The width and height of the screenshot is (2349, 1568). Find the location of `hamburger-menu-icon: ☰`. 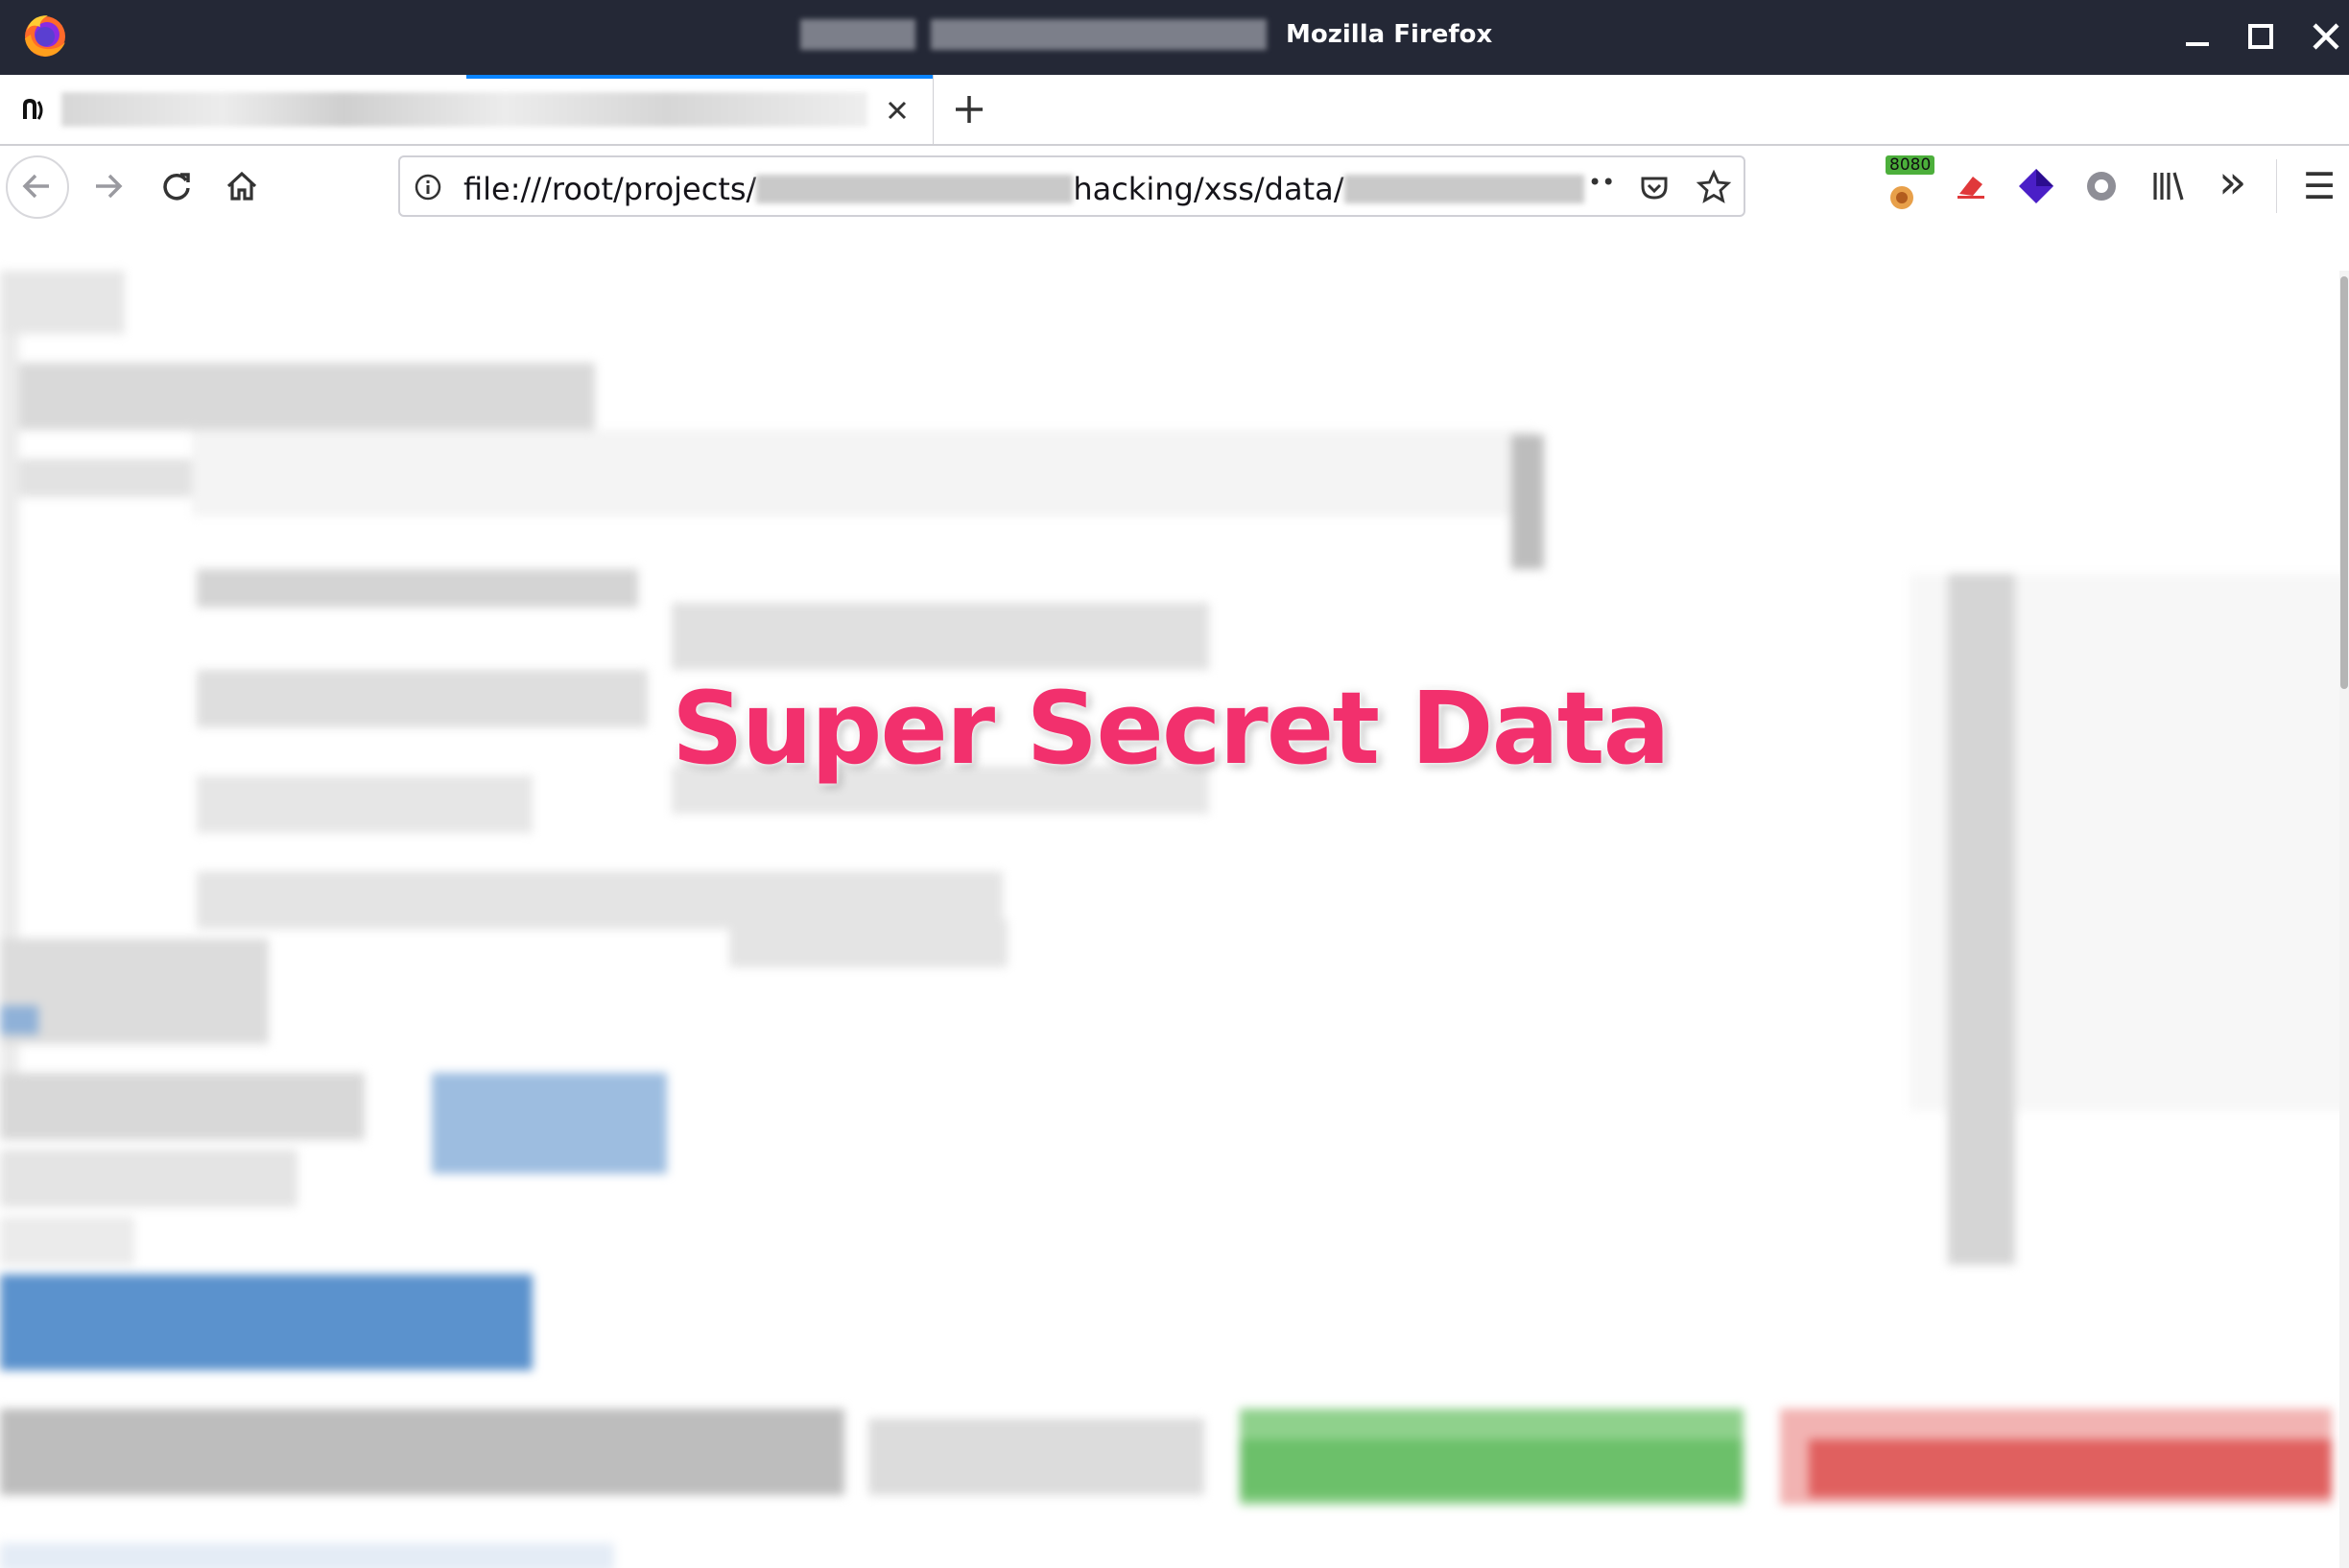

hamburger-menu-icon: ☰ is located at coordinates (2319, 186).